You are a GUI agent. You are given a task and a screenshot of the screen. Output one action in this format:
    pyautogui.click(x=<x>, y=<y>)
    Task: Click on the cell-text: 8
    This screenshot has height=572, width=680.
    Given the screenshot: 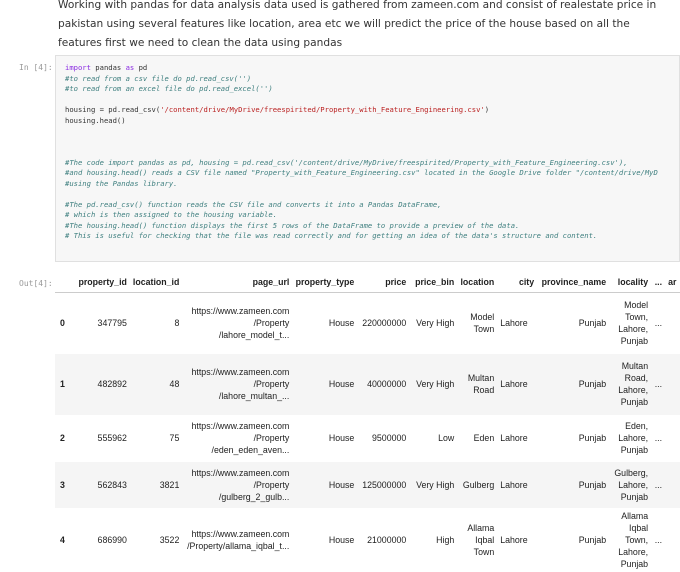 What is the action you would take?
    pyautogui.click(x=177, y=323)
    